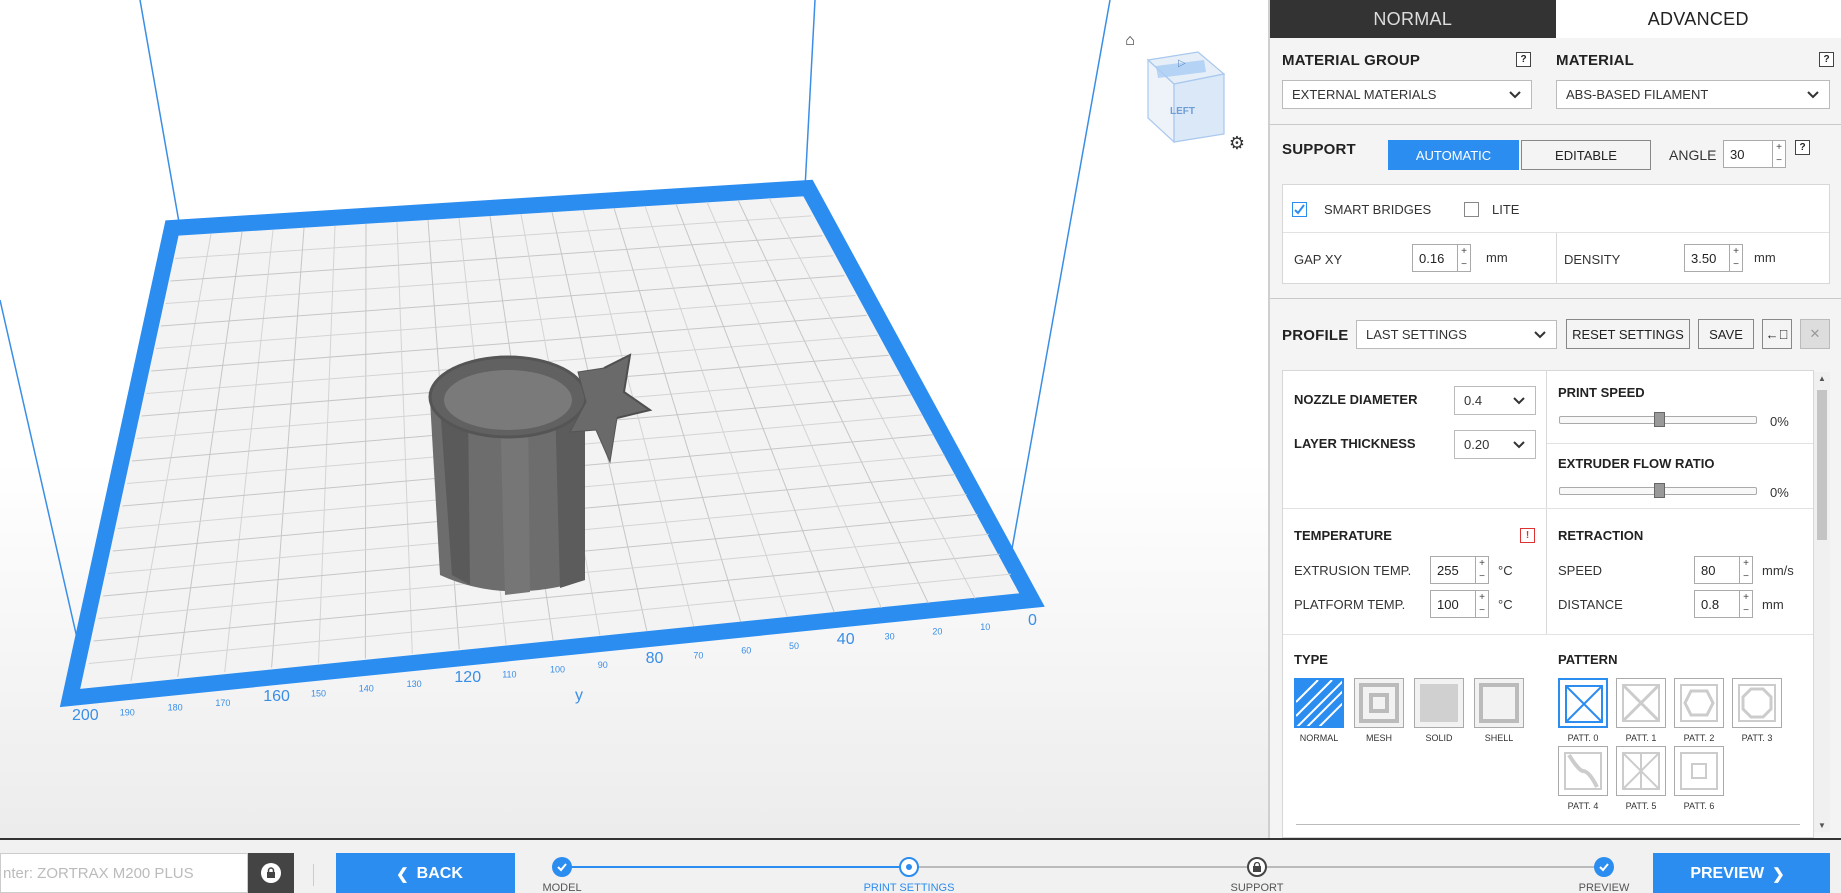 The image size is (1841, 893). I want to click on back-button: ❮ BACK, so click(425, 873).